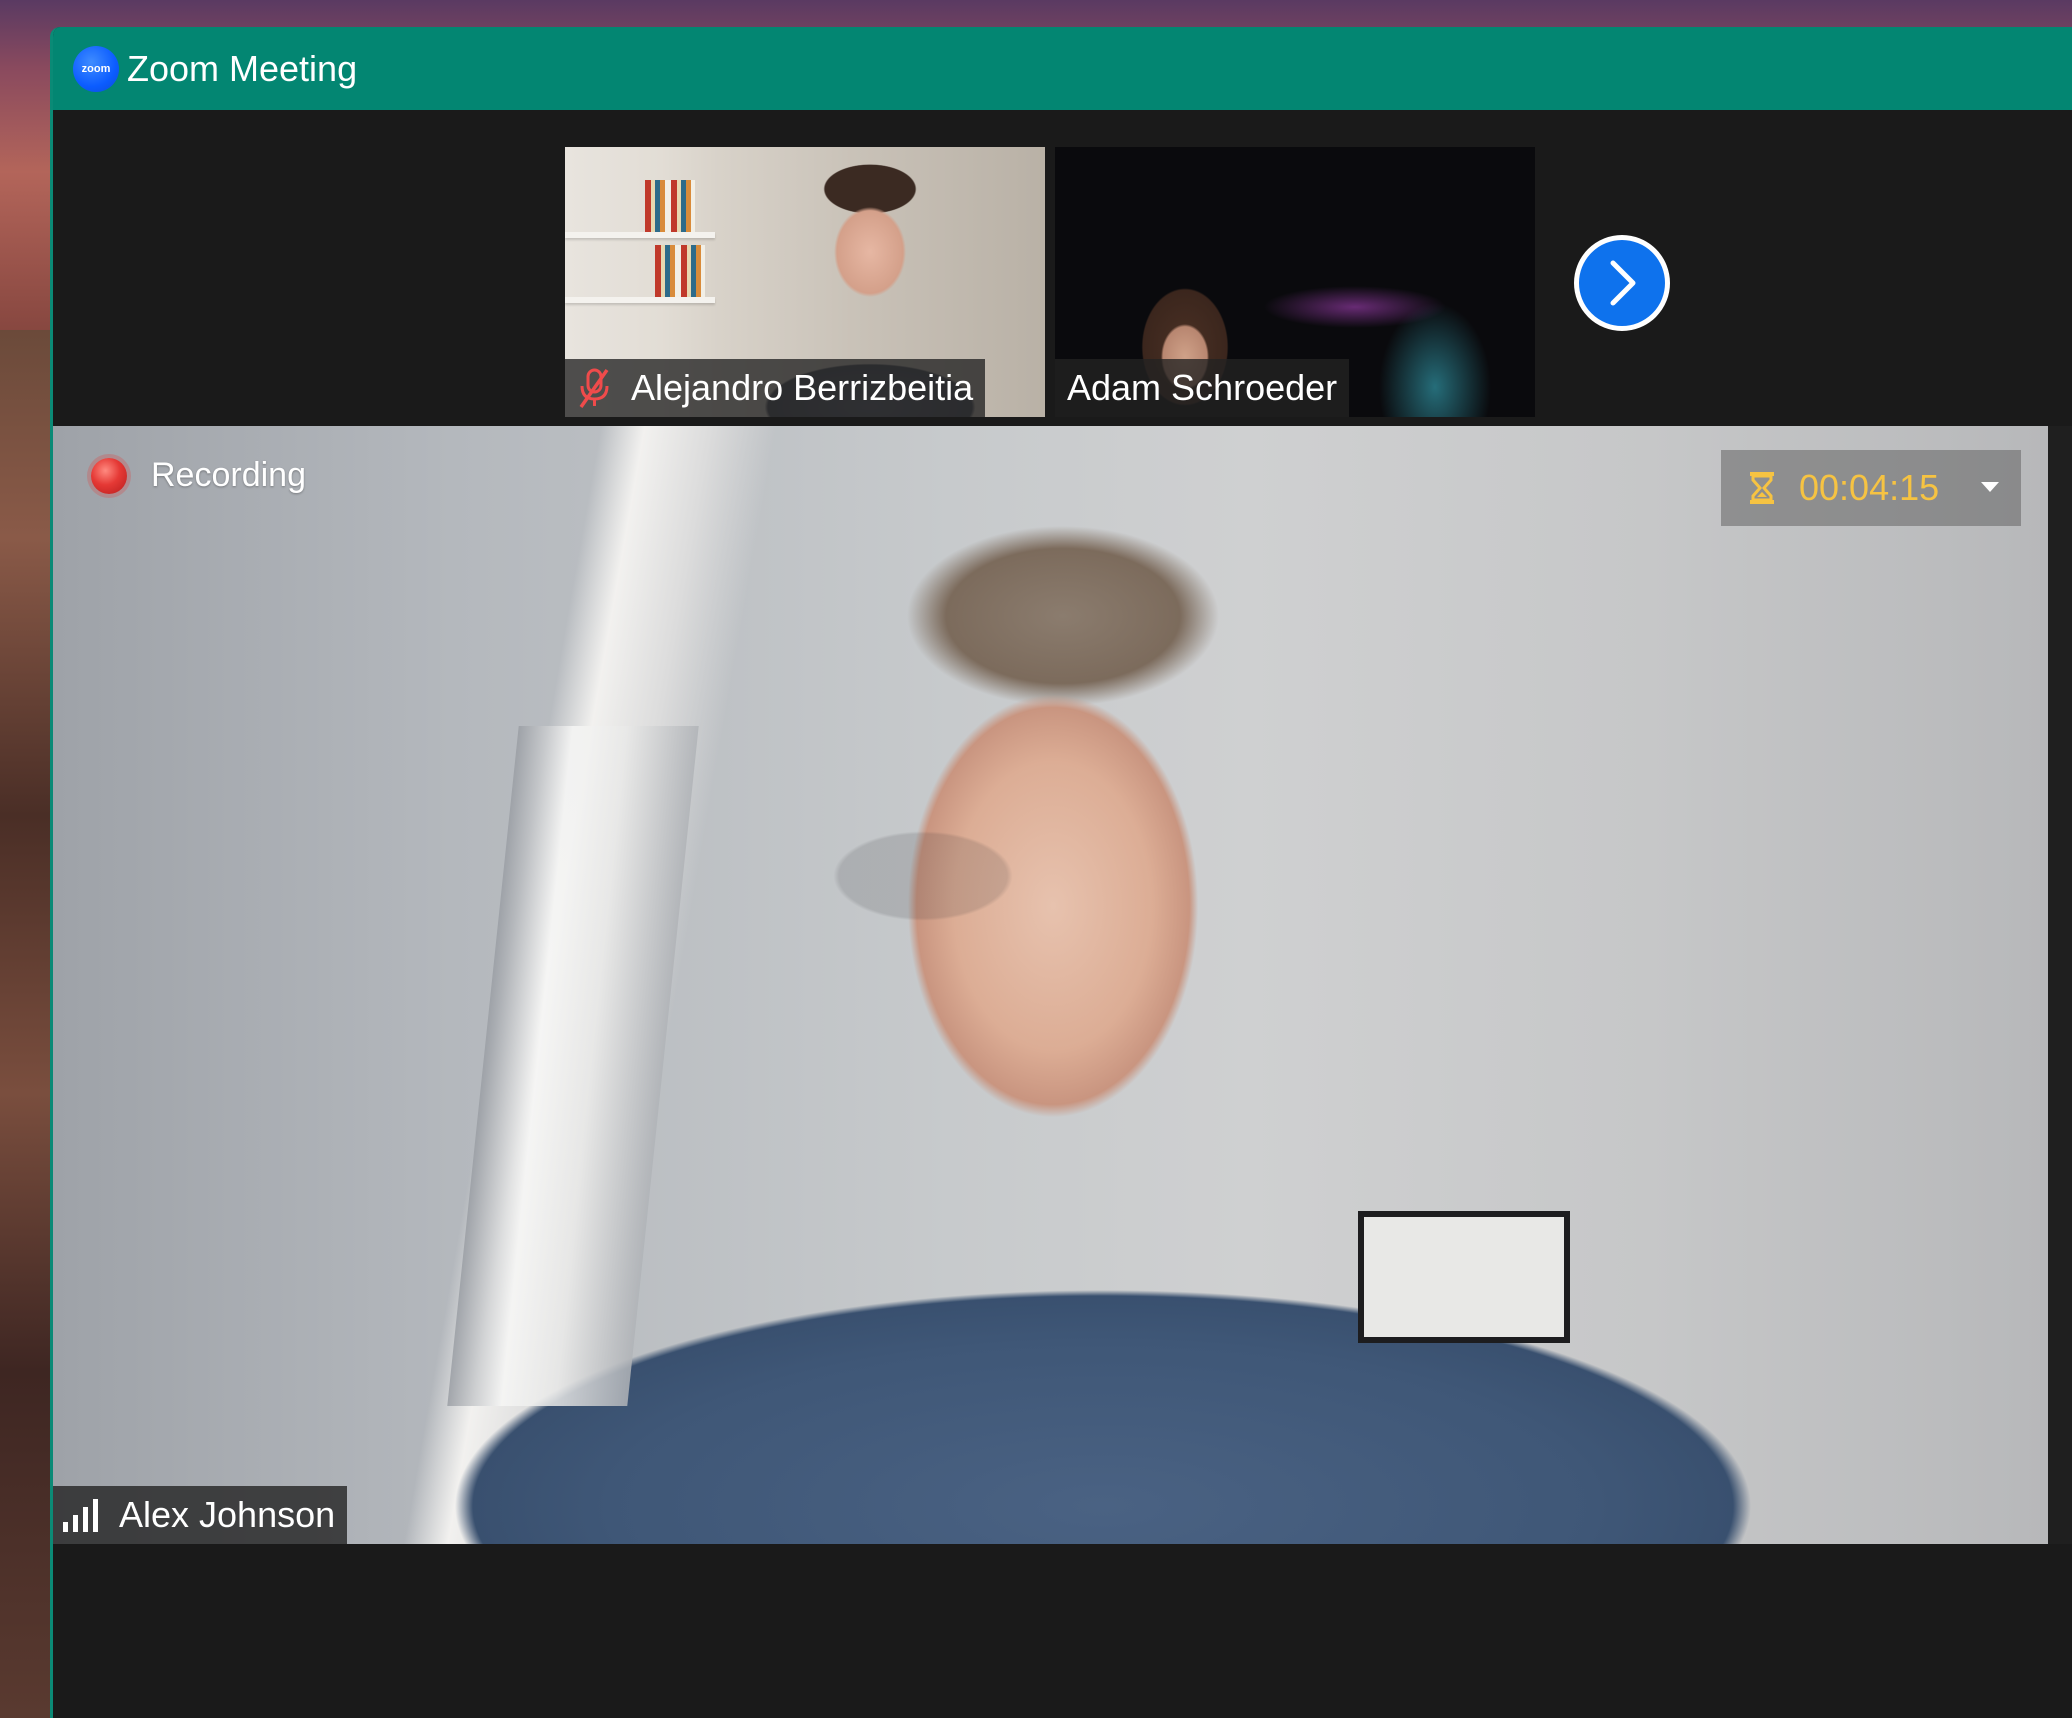  Describe the element at coordinates (1762, 488) in the screenshot. I see `hourglass-icon` at that location.